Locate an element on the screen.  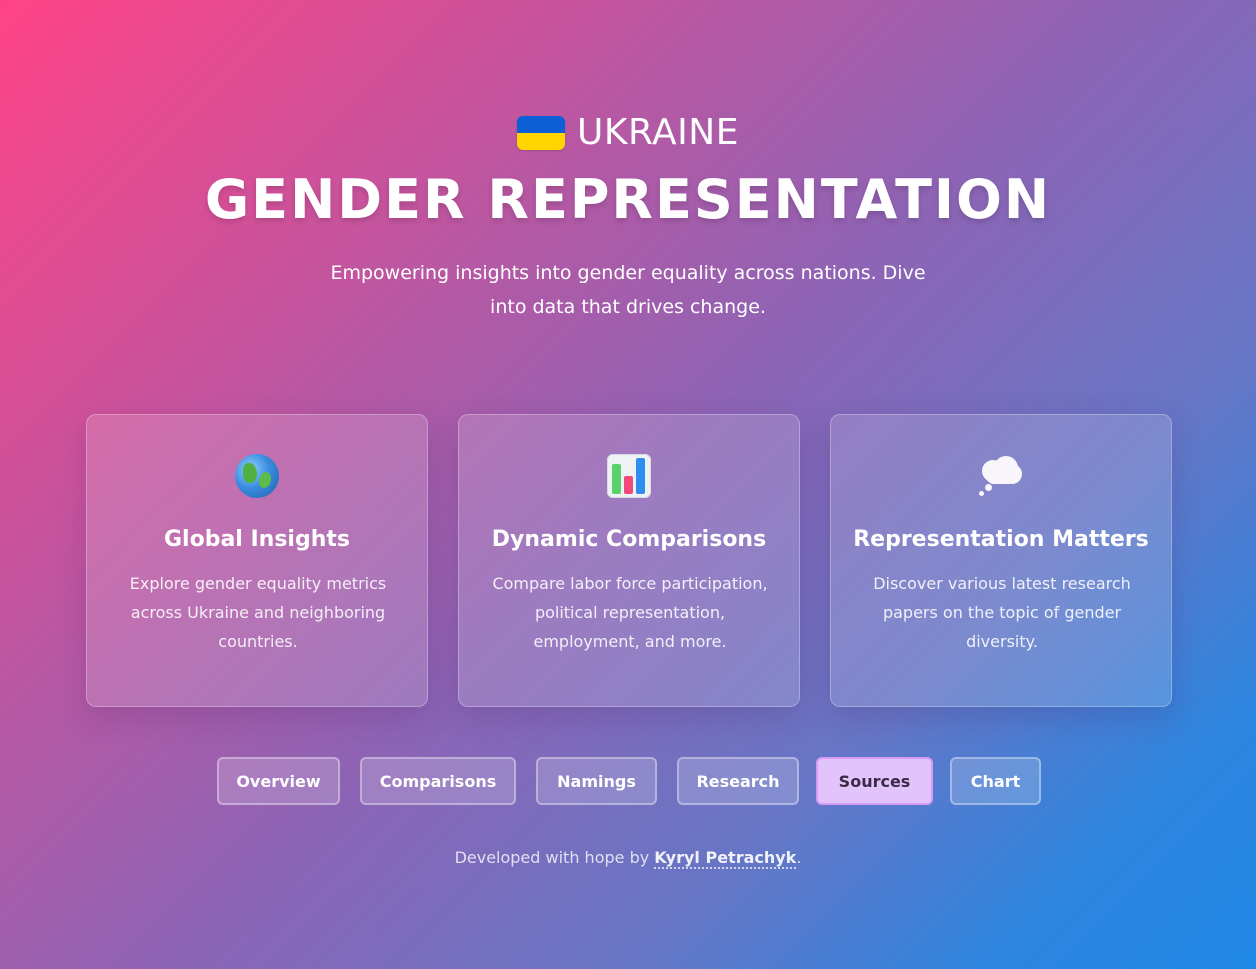
overview-button: Overview is located at coordinates (278, 781).